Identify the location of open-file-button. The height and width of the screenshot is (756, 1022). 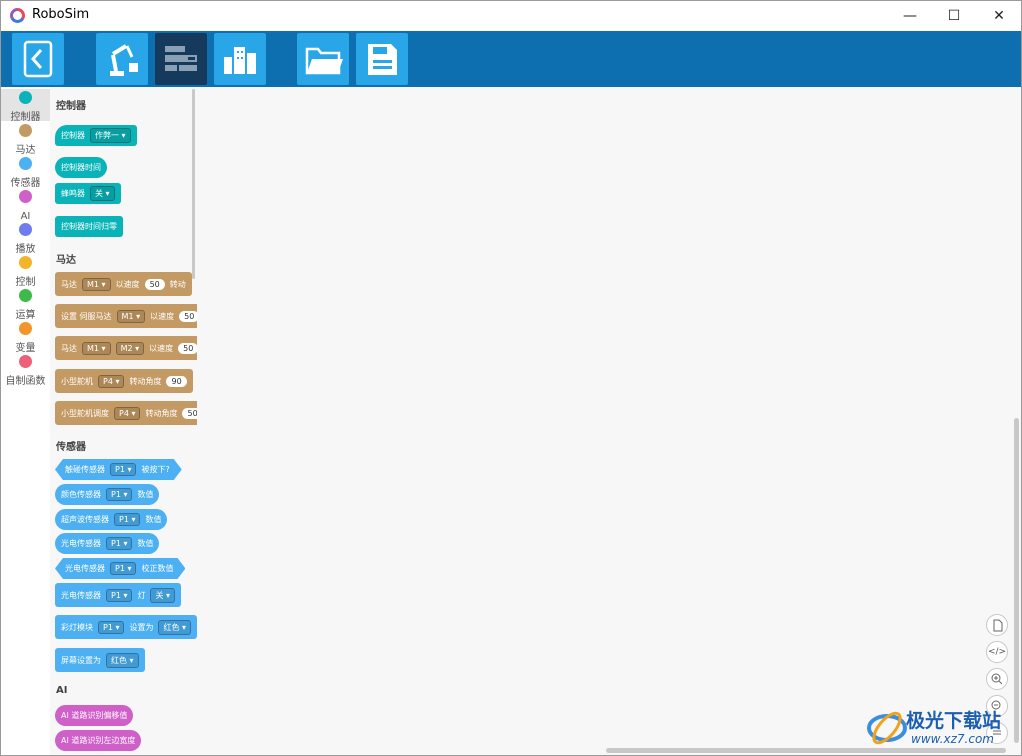
(323, 59).